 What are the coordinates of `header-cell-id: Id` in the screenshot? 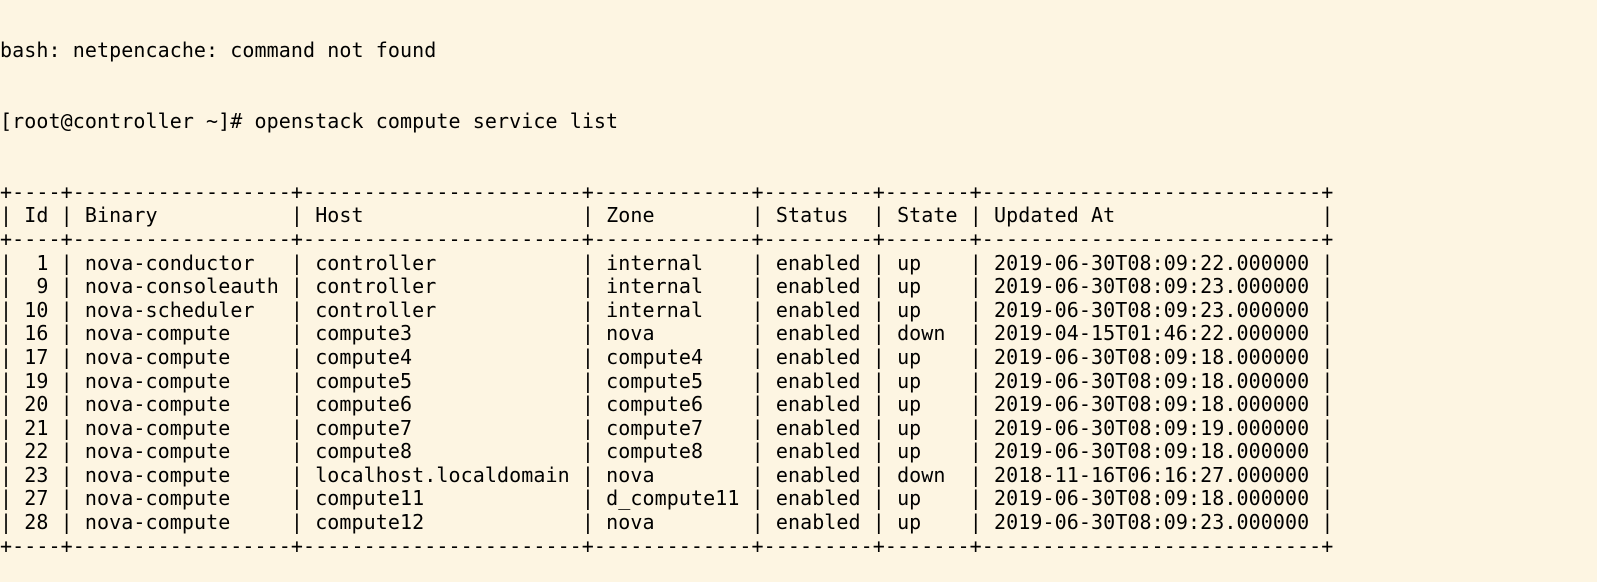 It's located at (36, 215).